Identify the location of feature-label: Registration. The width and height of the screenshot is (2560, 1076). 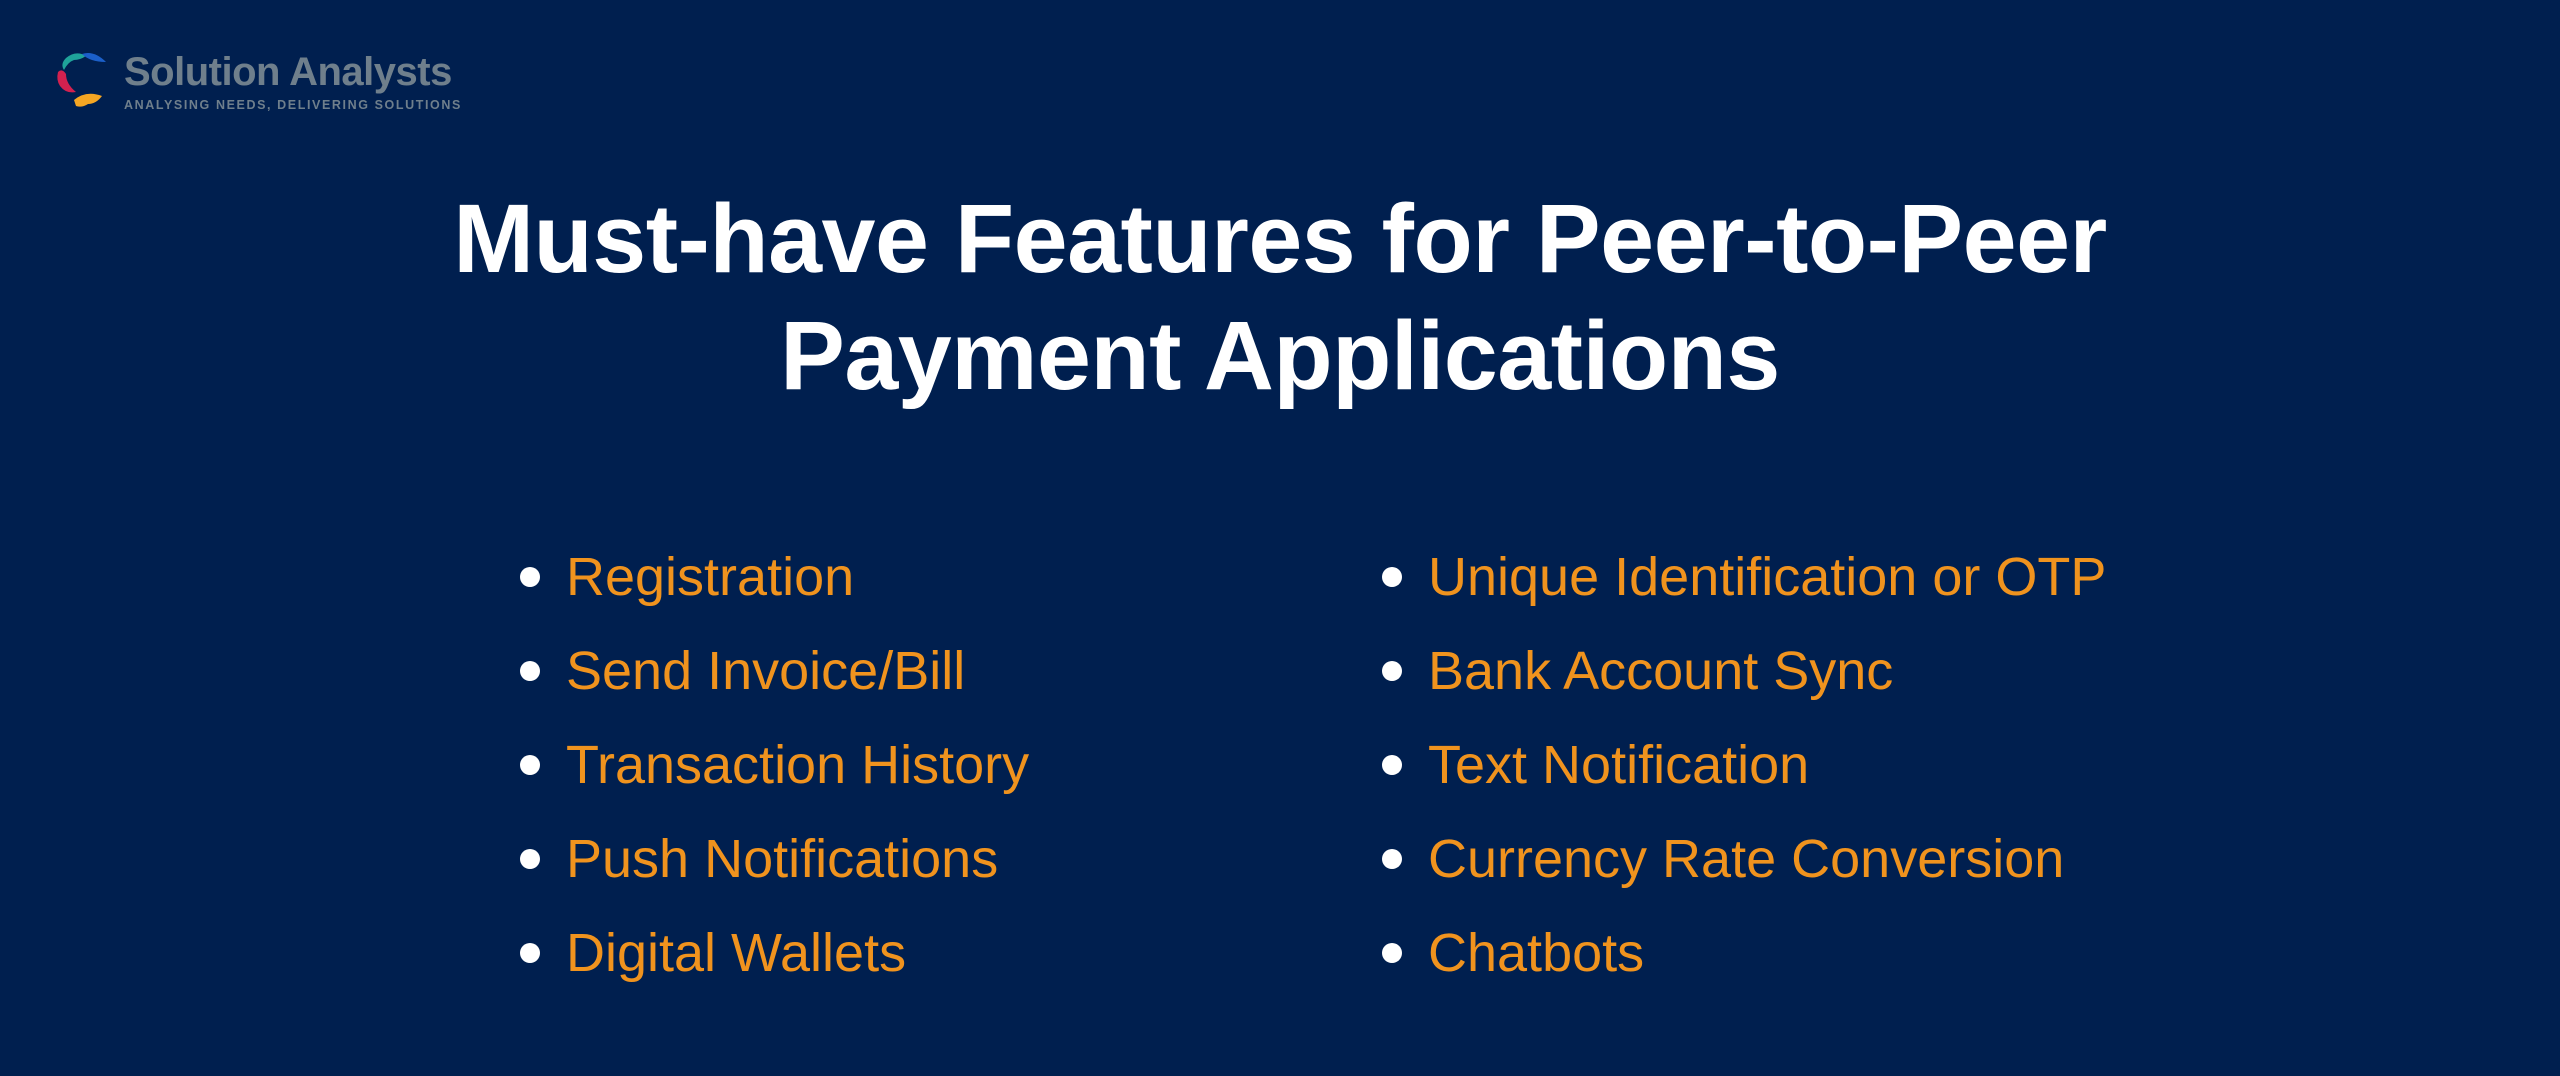
(710, 577).